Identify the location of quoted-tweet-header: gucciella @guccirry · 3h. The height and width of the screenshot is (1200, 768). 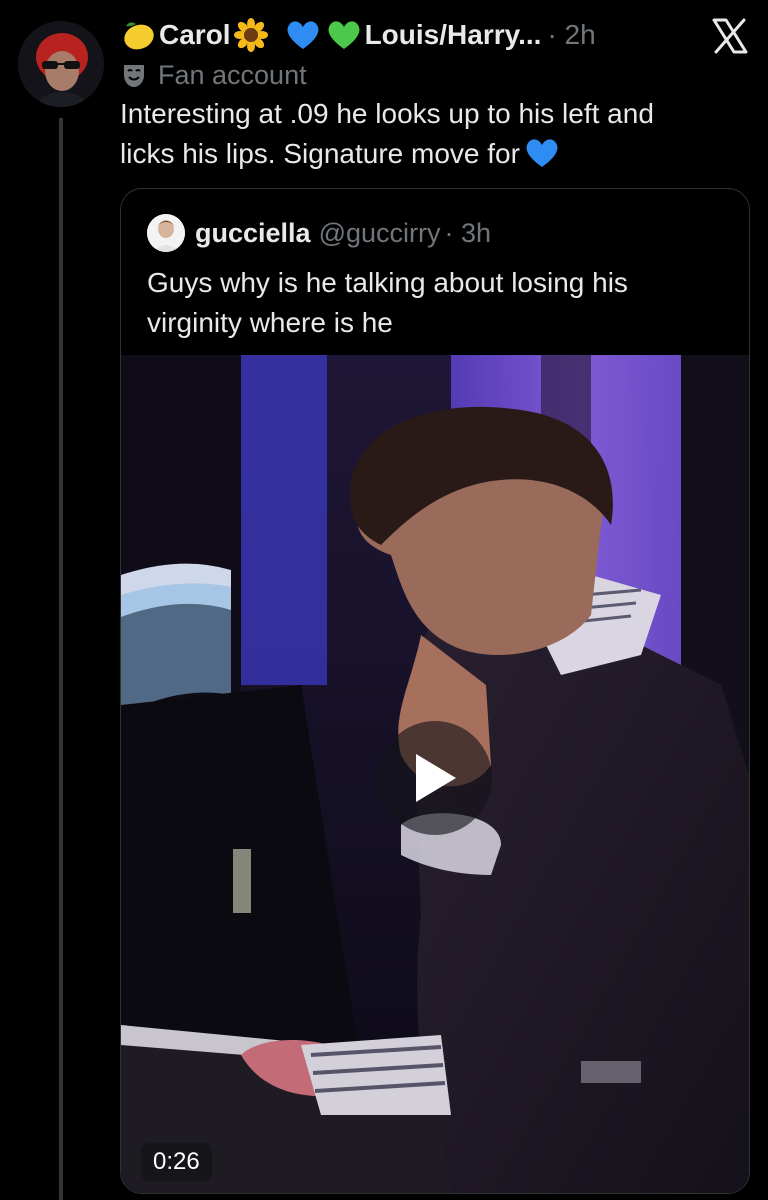
(319, 233).